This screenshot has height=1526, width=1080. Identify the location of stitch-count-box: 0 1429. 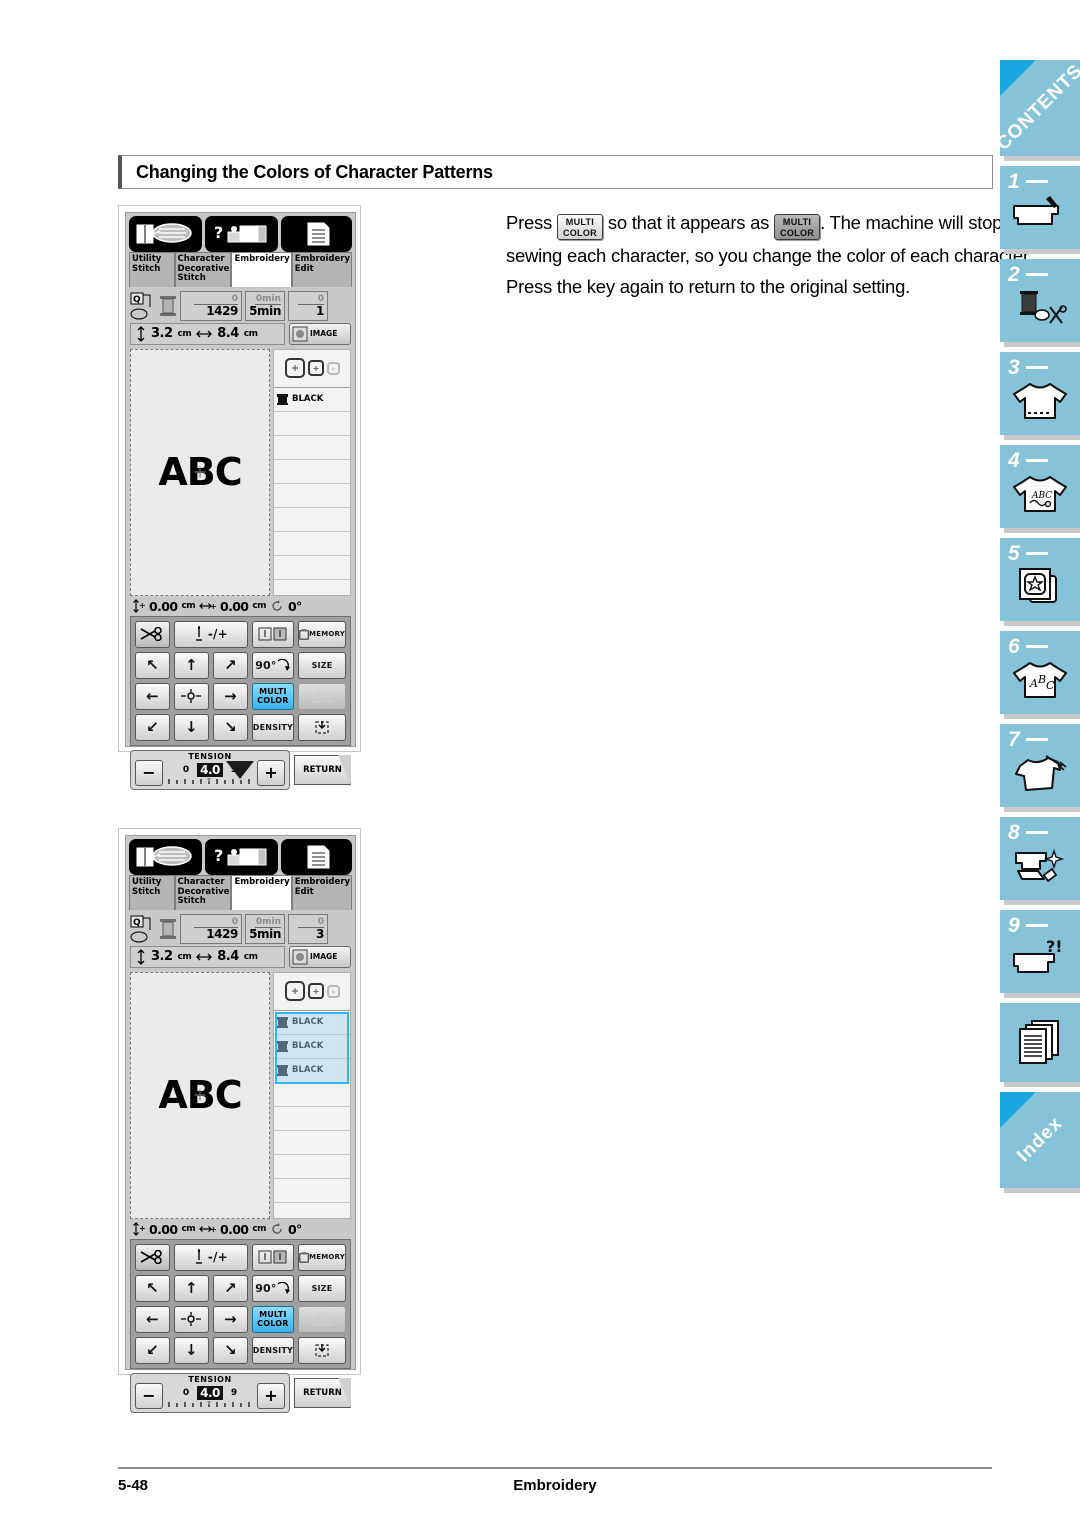
(211, 928).